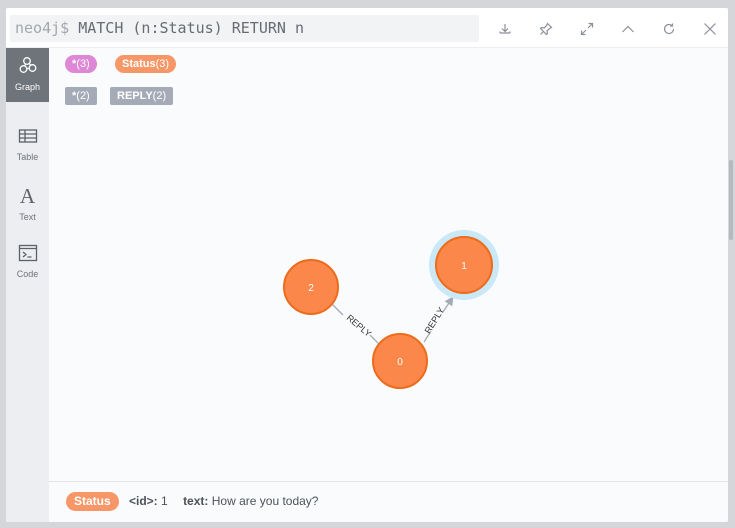  What do you see at coordinates (42, 28) in the screenshot?
I see `query-prompt: neo4j$` at bounding box center [42, 28].